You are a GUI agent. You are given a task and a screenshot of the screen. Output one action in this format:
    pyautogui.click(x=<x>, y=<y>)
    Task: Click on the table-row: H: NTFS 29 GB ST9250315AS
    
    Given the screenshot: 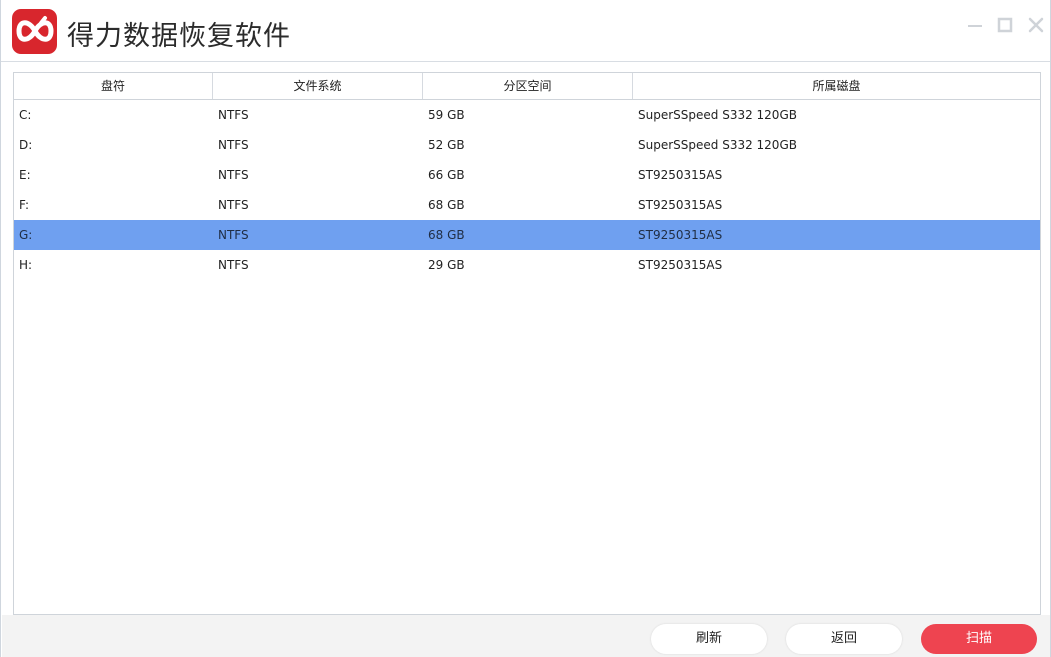 What is the action you would take?
    pyautogui.click(x=527, y=265)
    